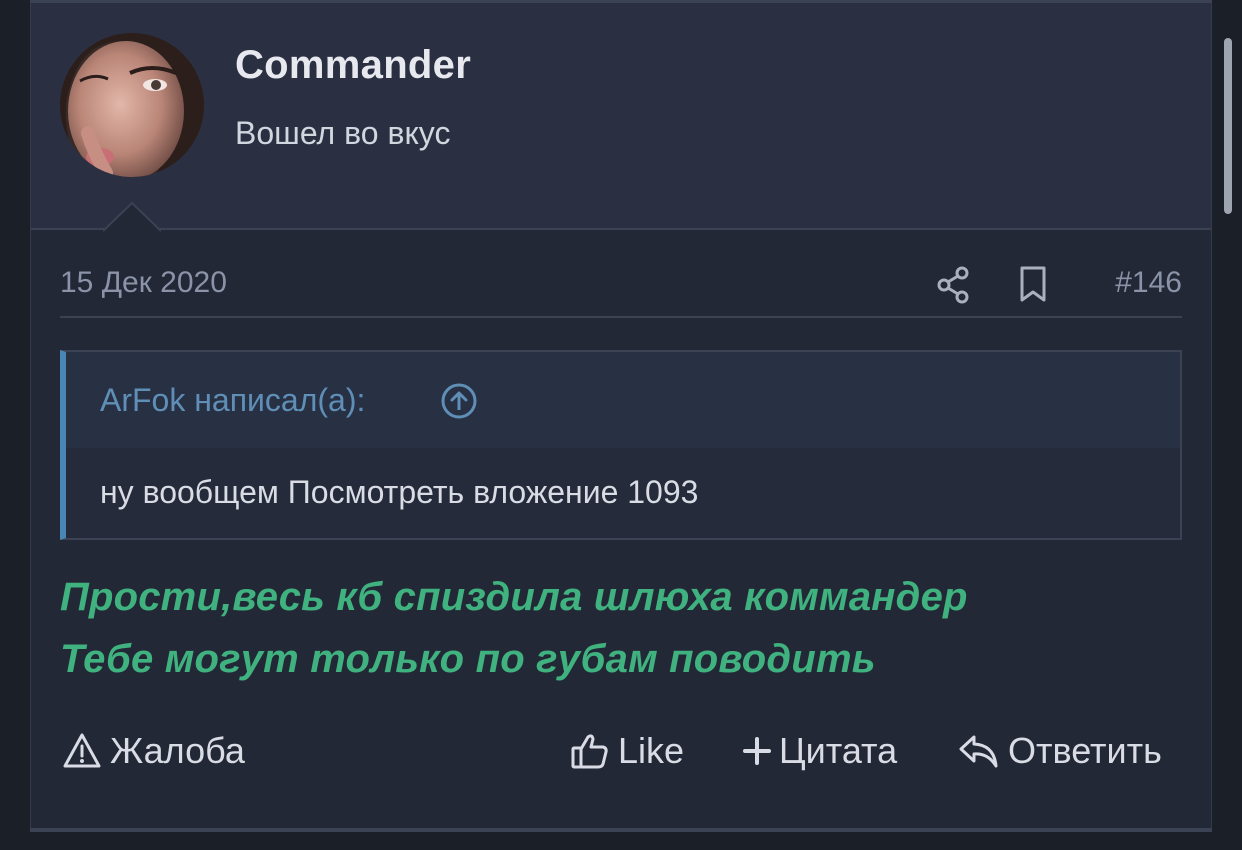 The width and height of the screenshot is (1242, 850). What do you see at coordinates (1085, 750) in the screenshot?
I see `reply-label: Ответить` at bounding box center [1085, 750].